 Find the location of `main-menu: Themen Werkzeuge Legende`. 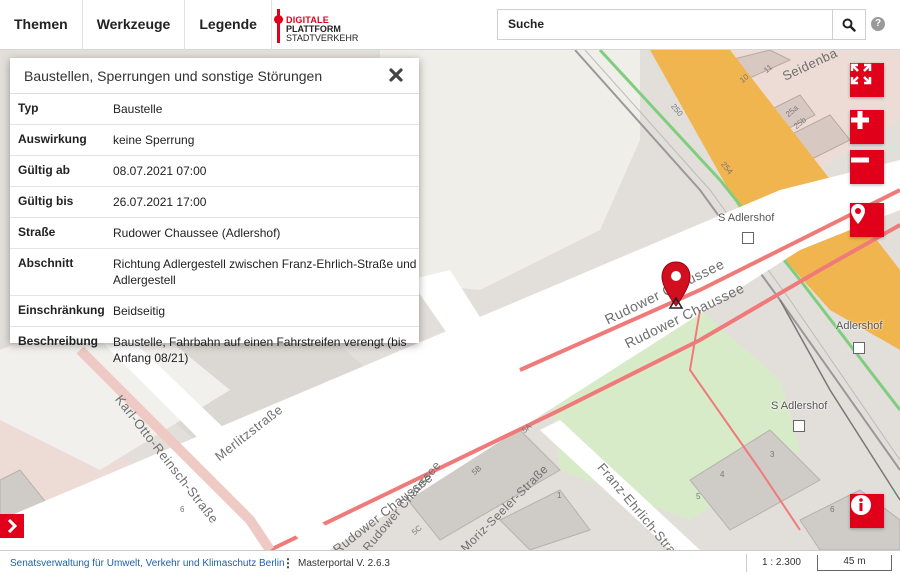

main-menu: Themen Werkzeuge Legende is located at coordinates (136, 25).